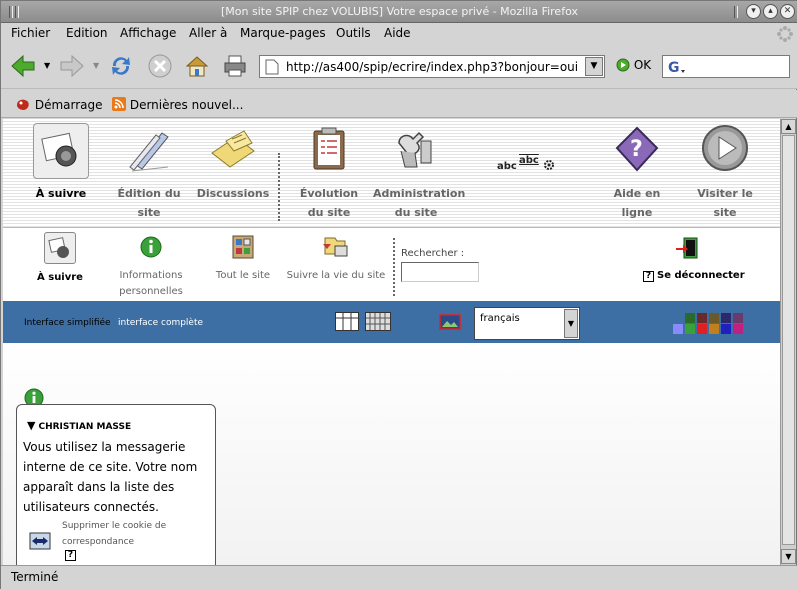 This screenshot has width=797, height=589. I want to click on submenu-suivre-label: Suivre la vie du site, so click(336, 275).